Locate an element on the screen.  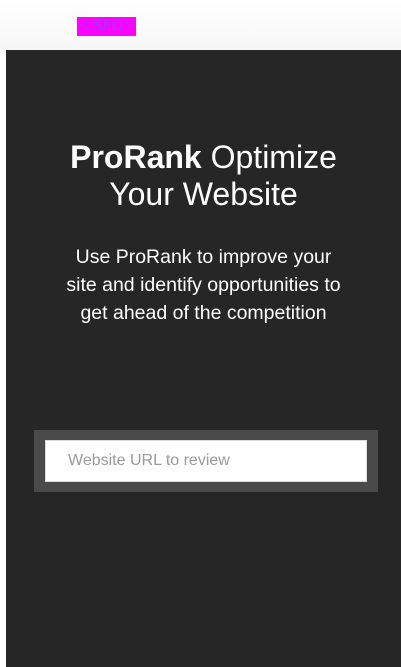
hero-headline: ProRank Optimize Your Website is located at coordinates (203, 176).